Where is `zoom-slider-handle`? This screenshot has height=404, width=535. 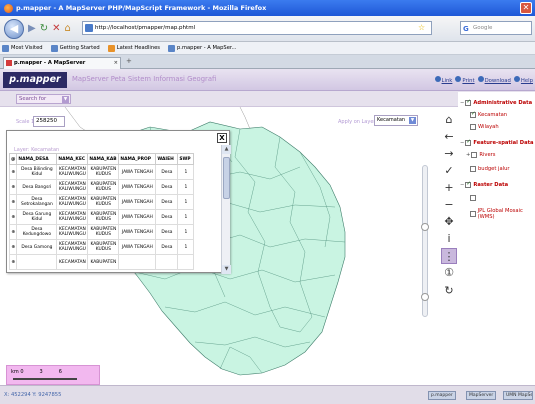
zoom-slider-handle is located at coordinates (425, 227).